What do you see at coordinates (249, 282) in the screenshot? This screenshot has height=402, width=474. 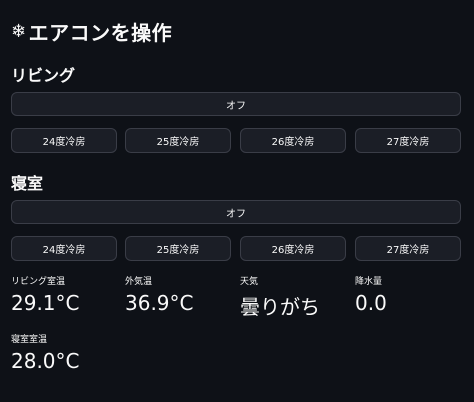 I see `metric-label: 天気` at bounding box center [249, 282].